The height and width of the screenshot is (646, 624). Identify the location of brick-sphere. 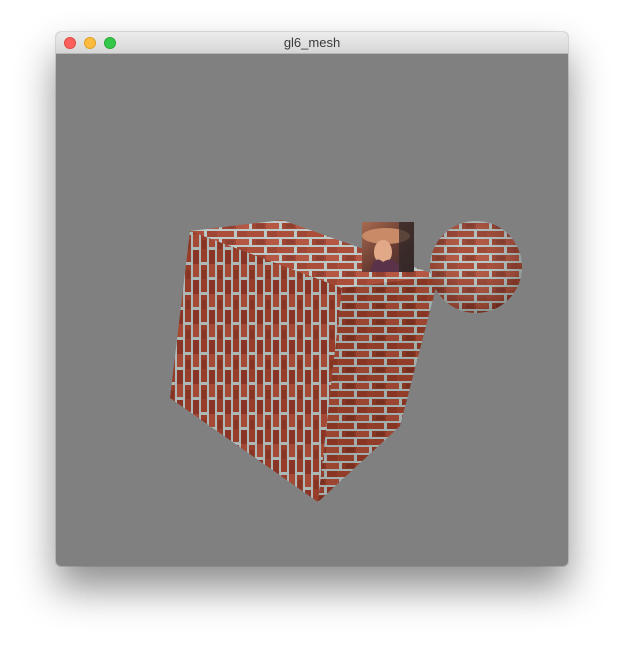
(476, 267).